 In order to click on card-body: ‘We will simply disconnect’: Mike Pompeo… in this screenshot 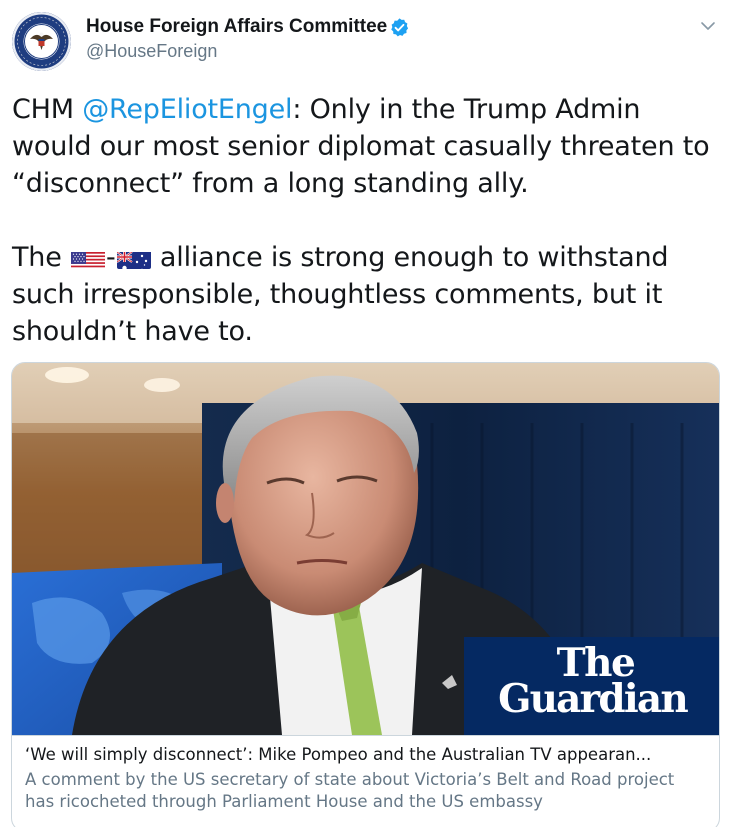, I will do `click(365, 774)`.